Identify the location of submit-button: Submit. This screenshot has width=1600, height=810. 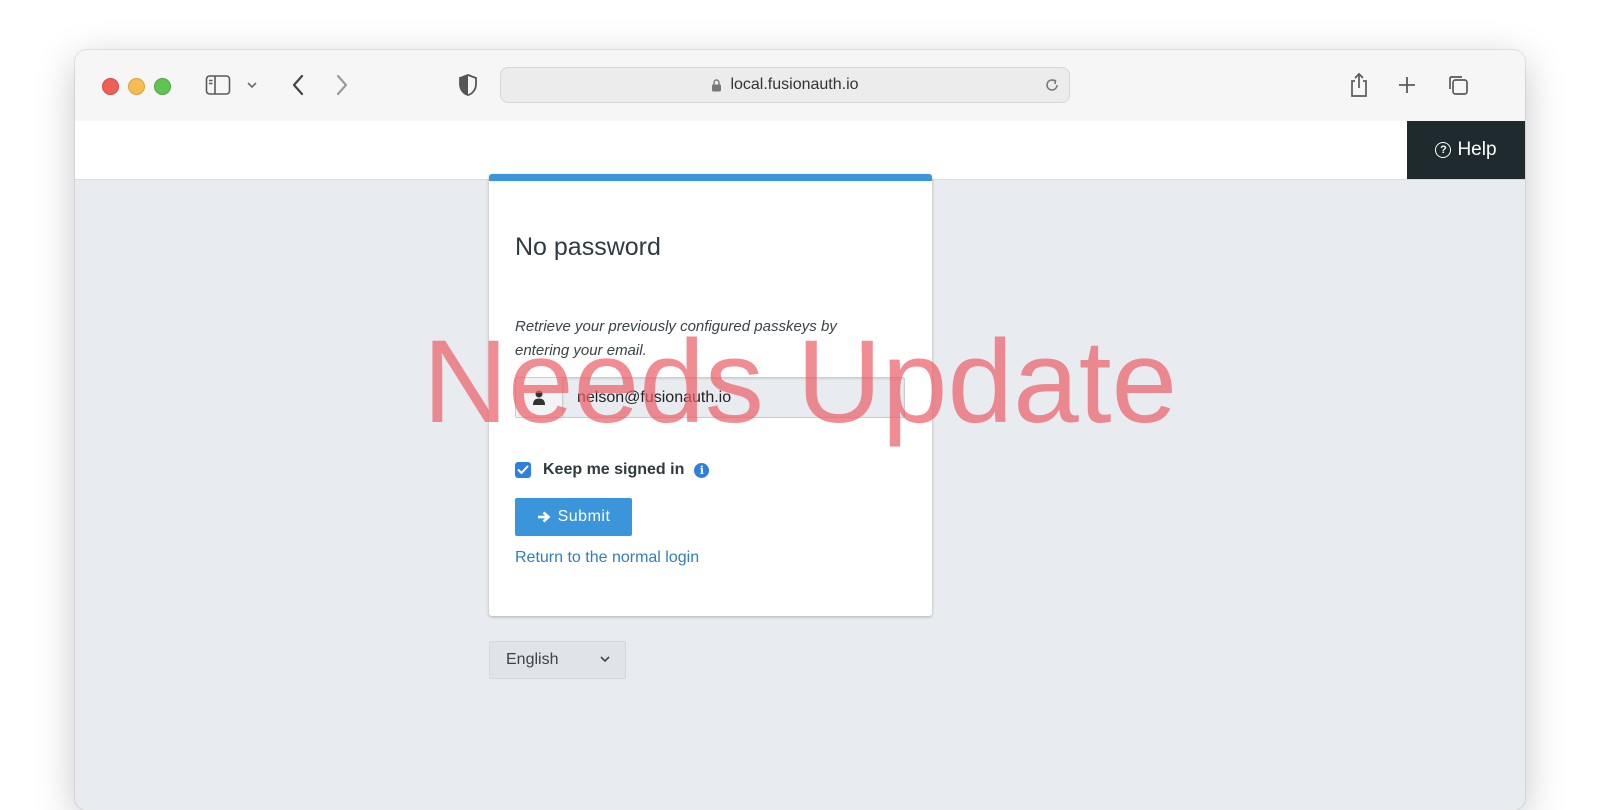
(573, 517).